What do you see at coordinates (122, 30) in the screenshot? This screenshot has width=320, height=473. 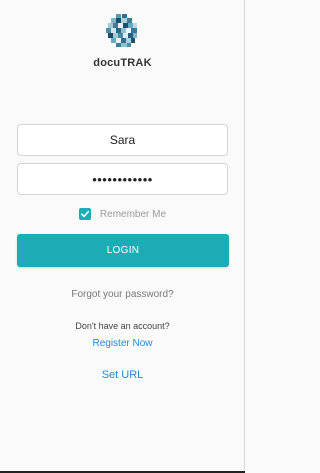 I see `docutrak-logo-icon` at bounding box center [122, 30].